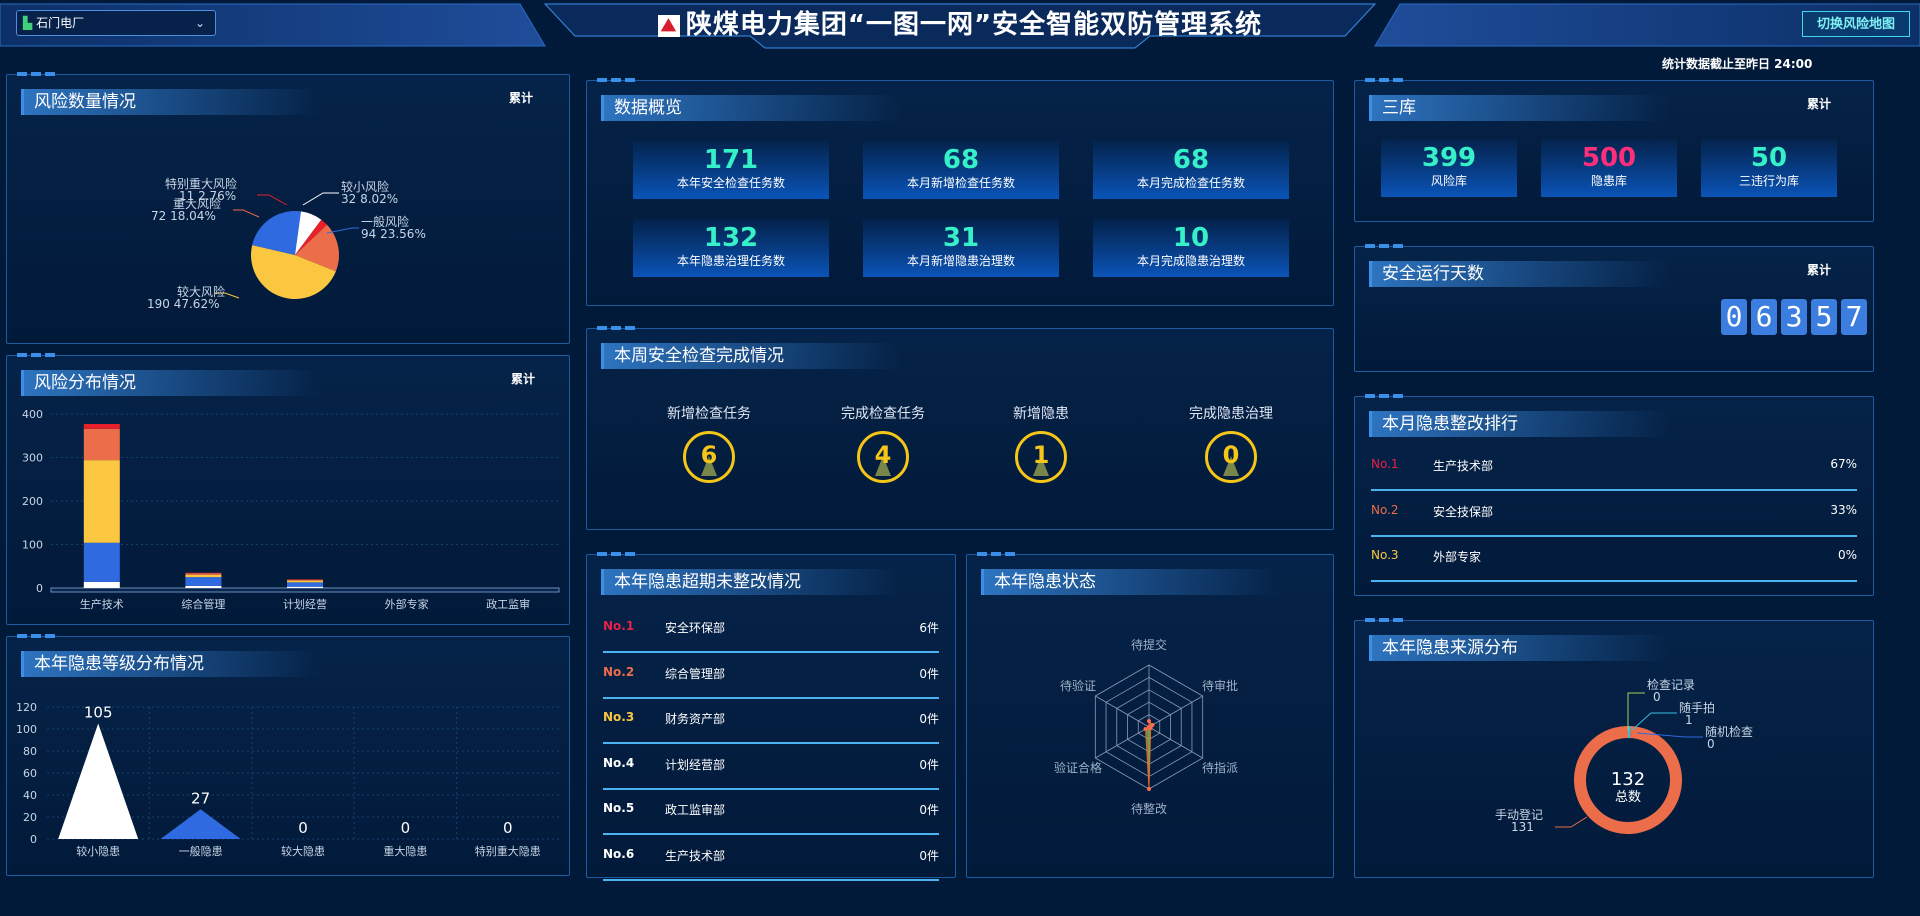  I want to click on lib-value: 399, so click(1449, 158).